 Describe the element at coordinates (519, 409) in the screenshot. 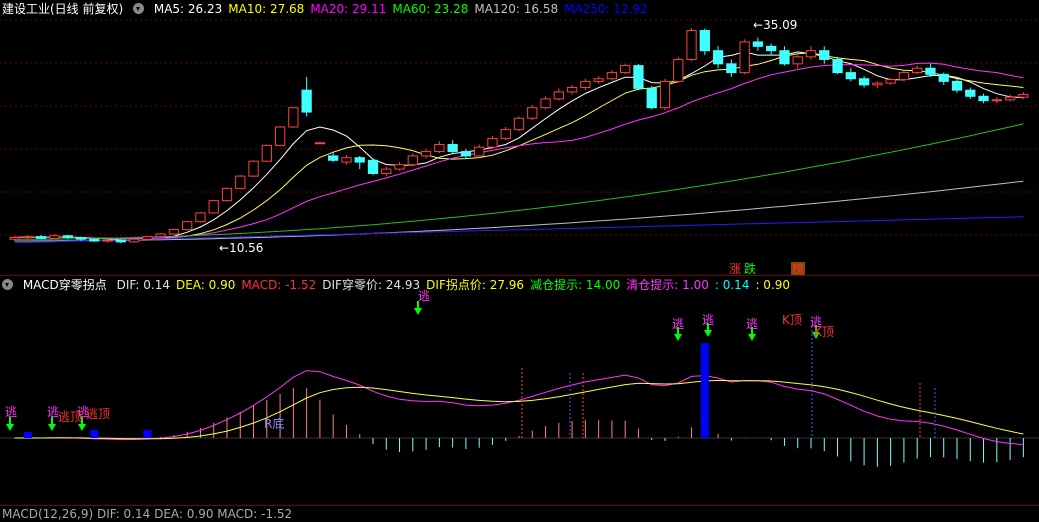

I see `dea-line` at that location.